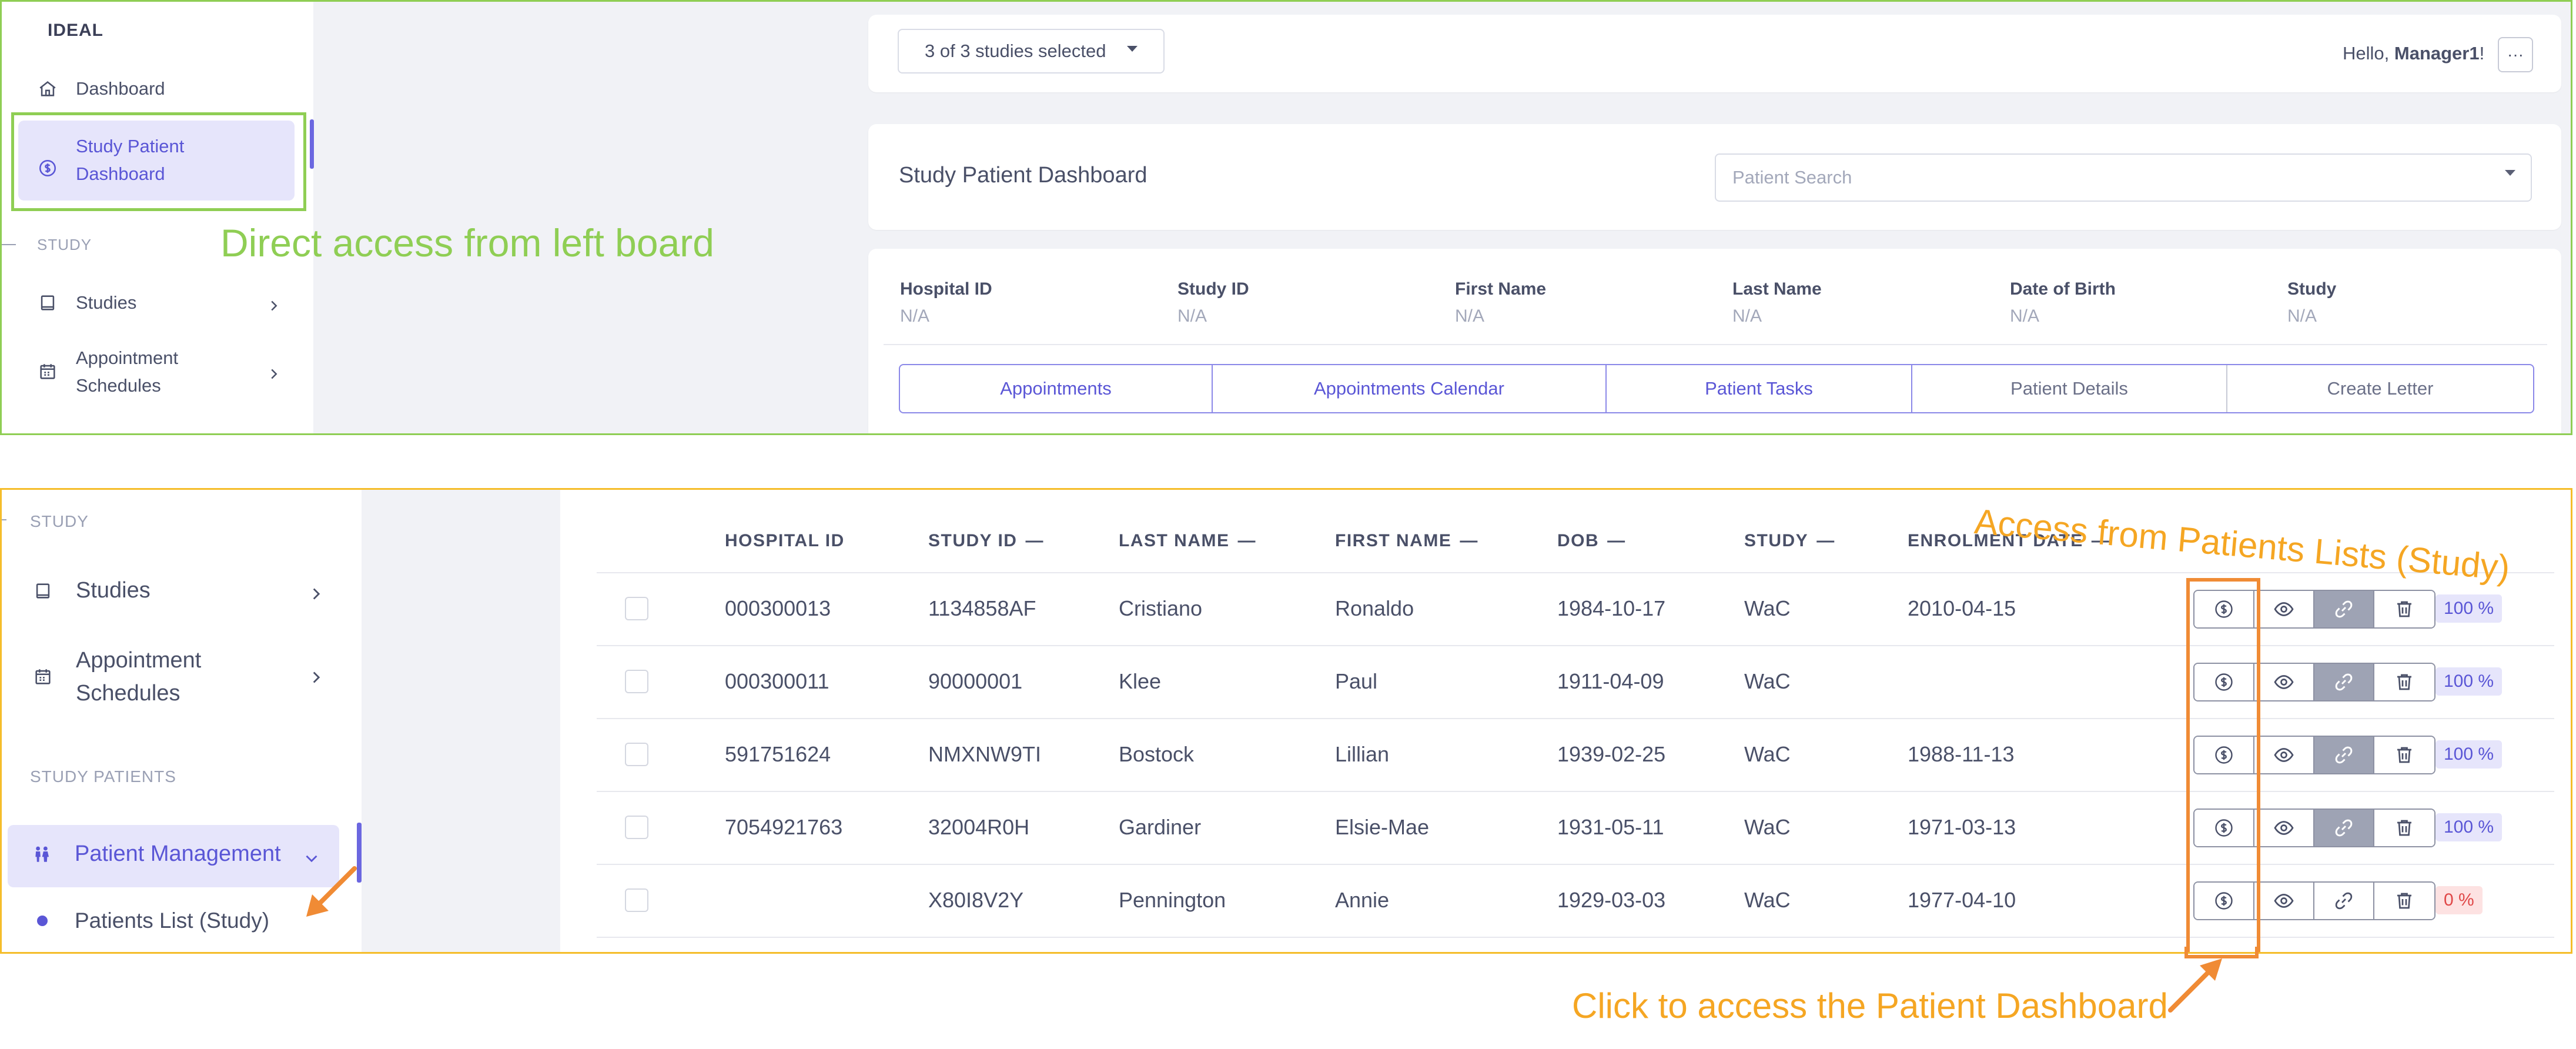 This screenshot has height=1049, width=2576. Describe the element at coordinates (1056, 388) in the screenshot. I see `tab-appointments: Appointments` at that location.